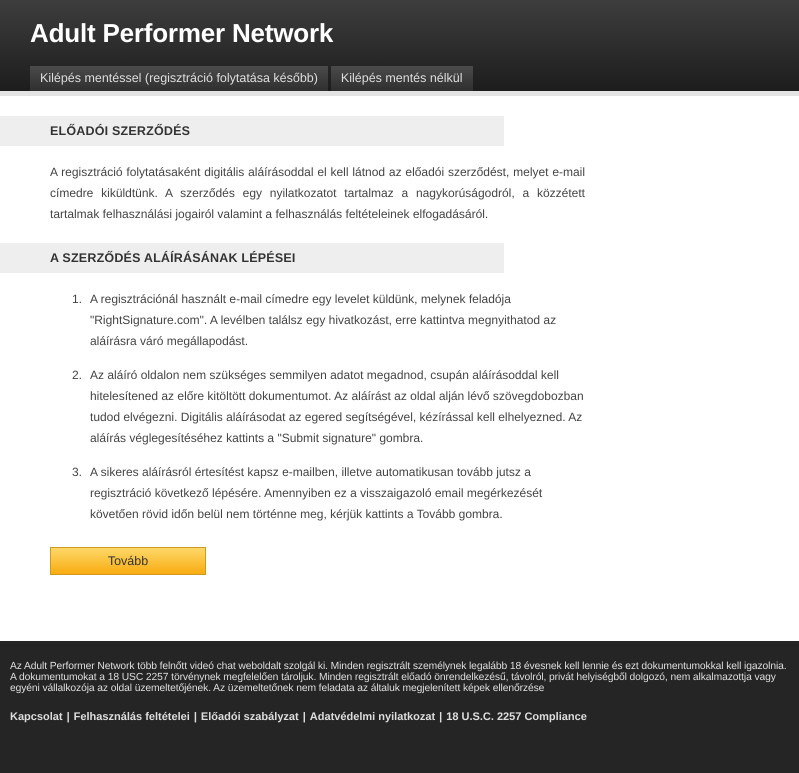 This screenshot has width=799, height=773. I want to click on site-title: Adult Performer Network, so click(182, 33).